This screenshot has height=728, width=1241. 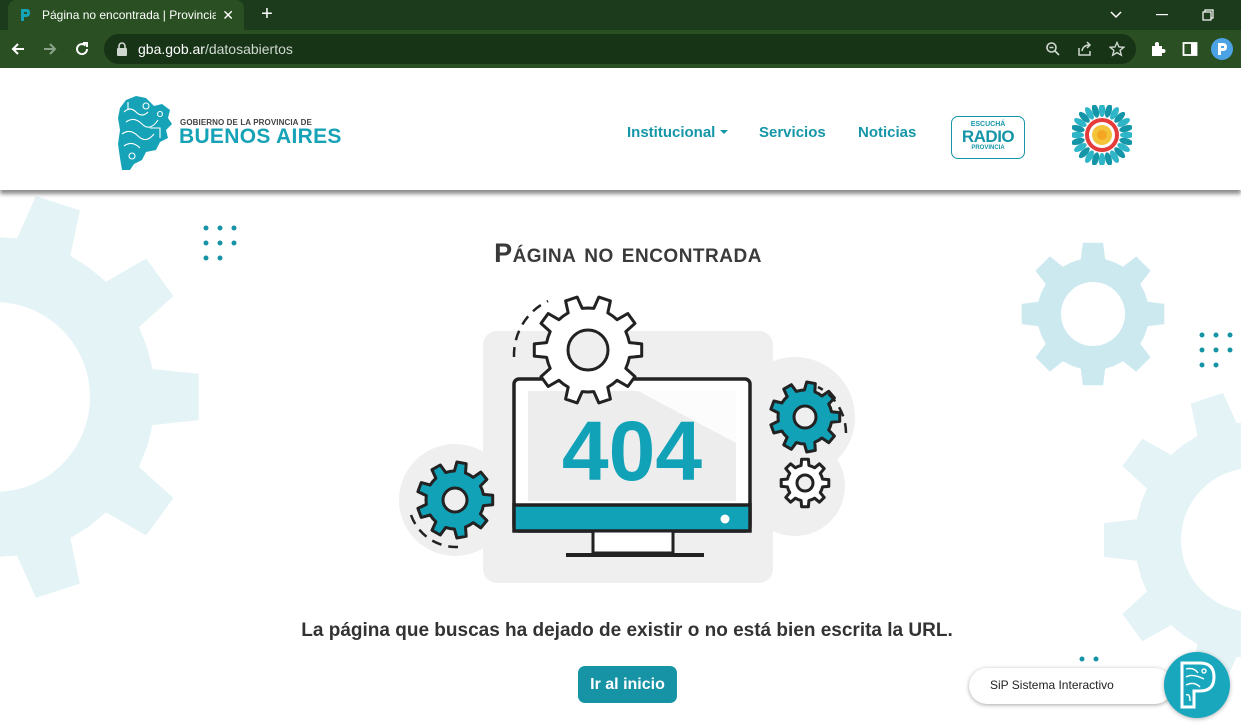 I want to click on reload-icon, so click(x=82, y=49).